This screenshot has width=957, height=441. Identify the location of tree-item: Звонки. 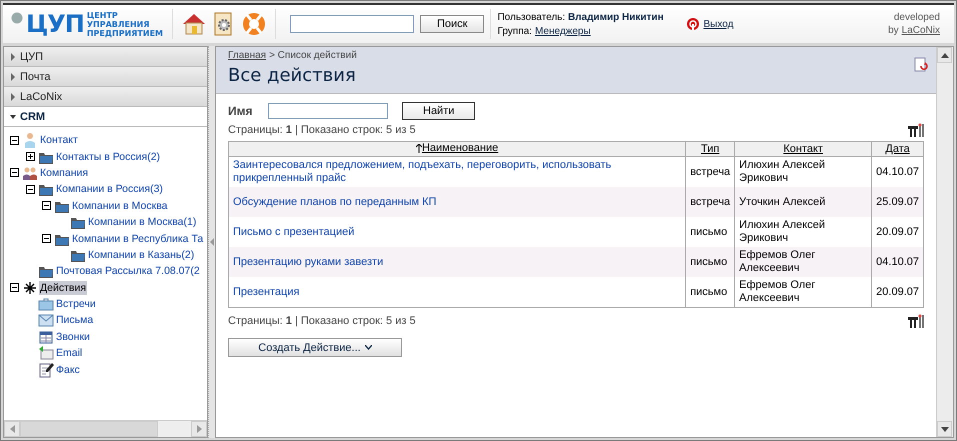
(73, 337).